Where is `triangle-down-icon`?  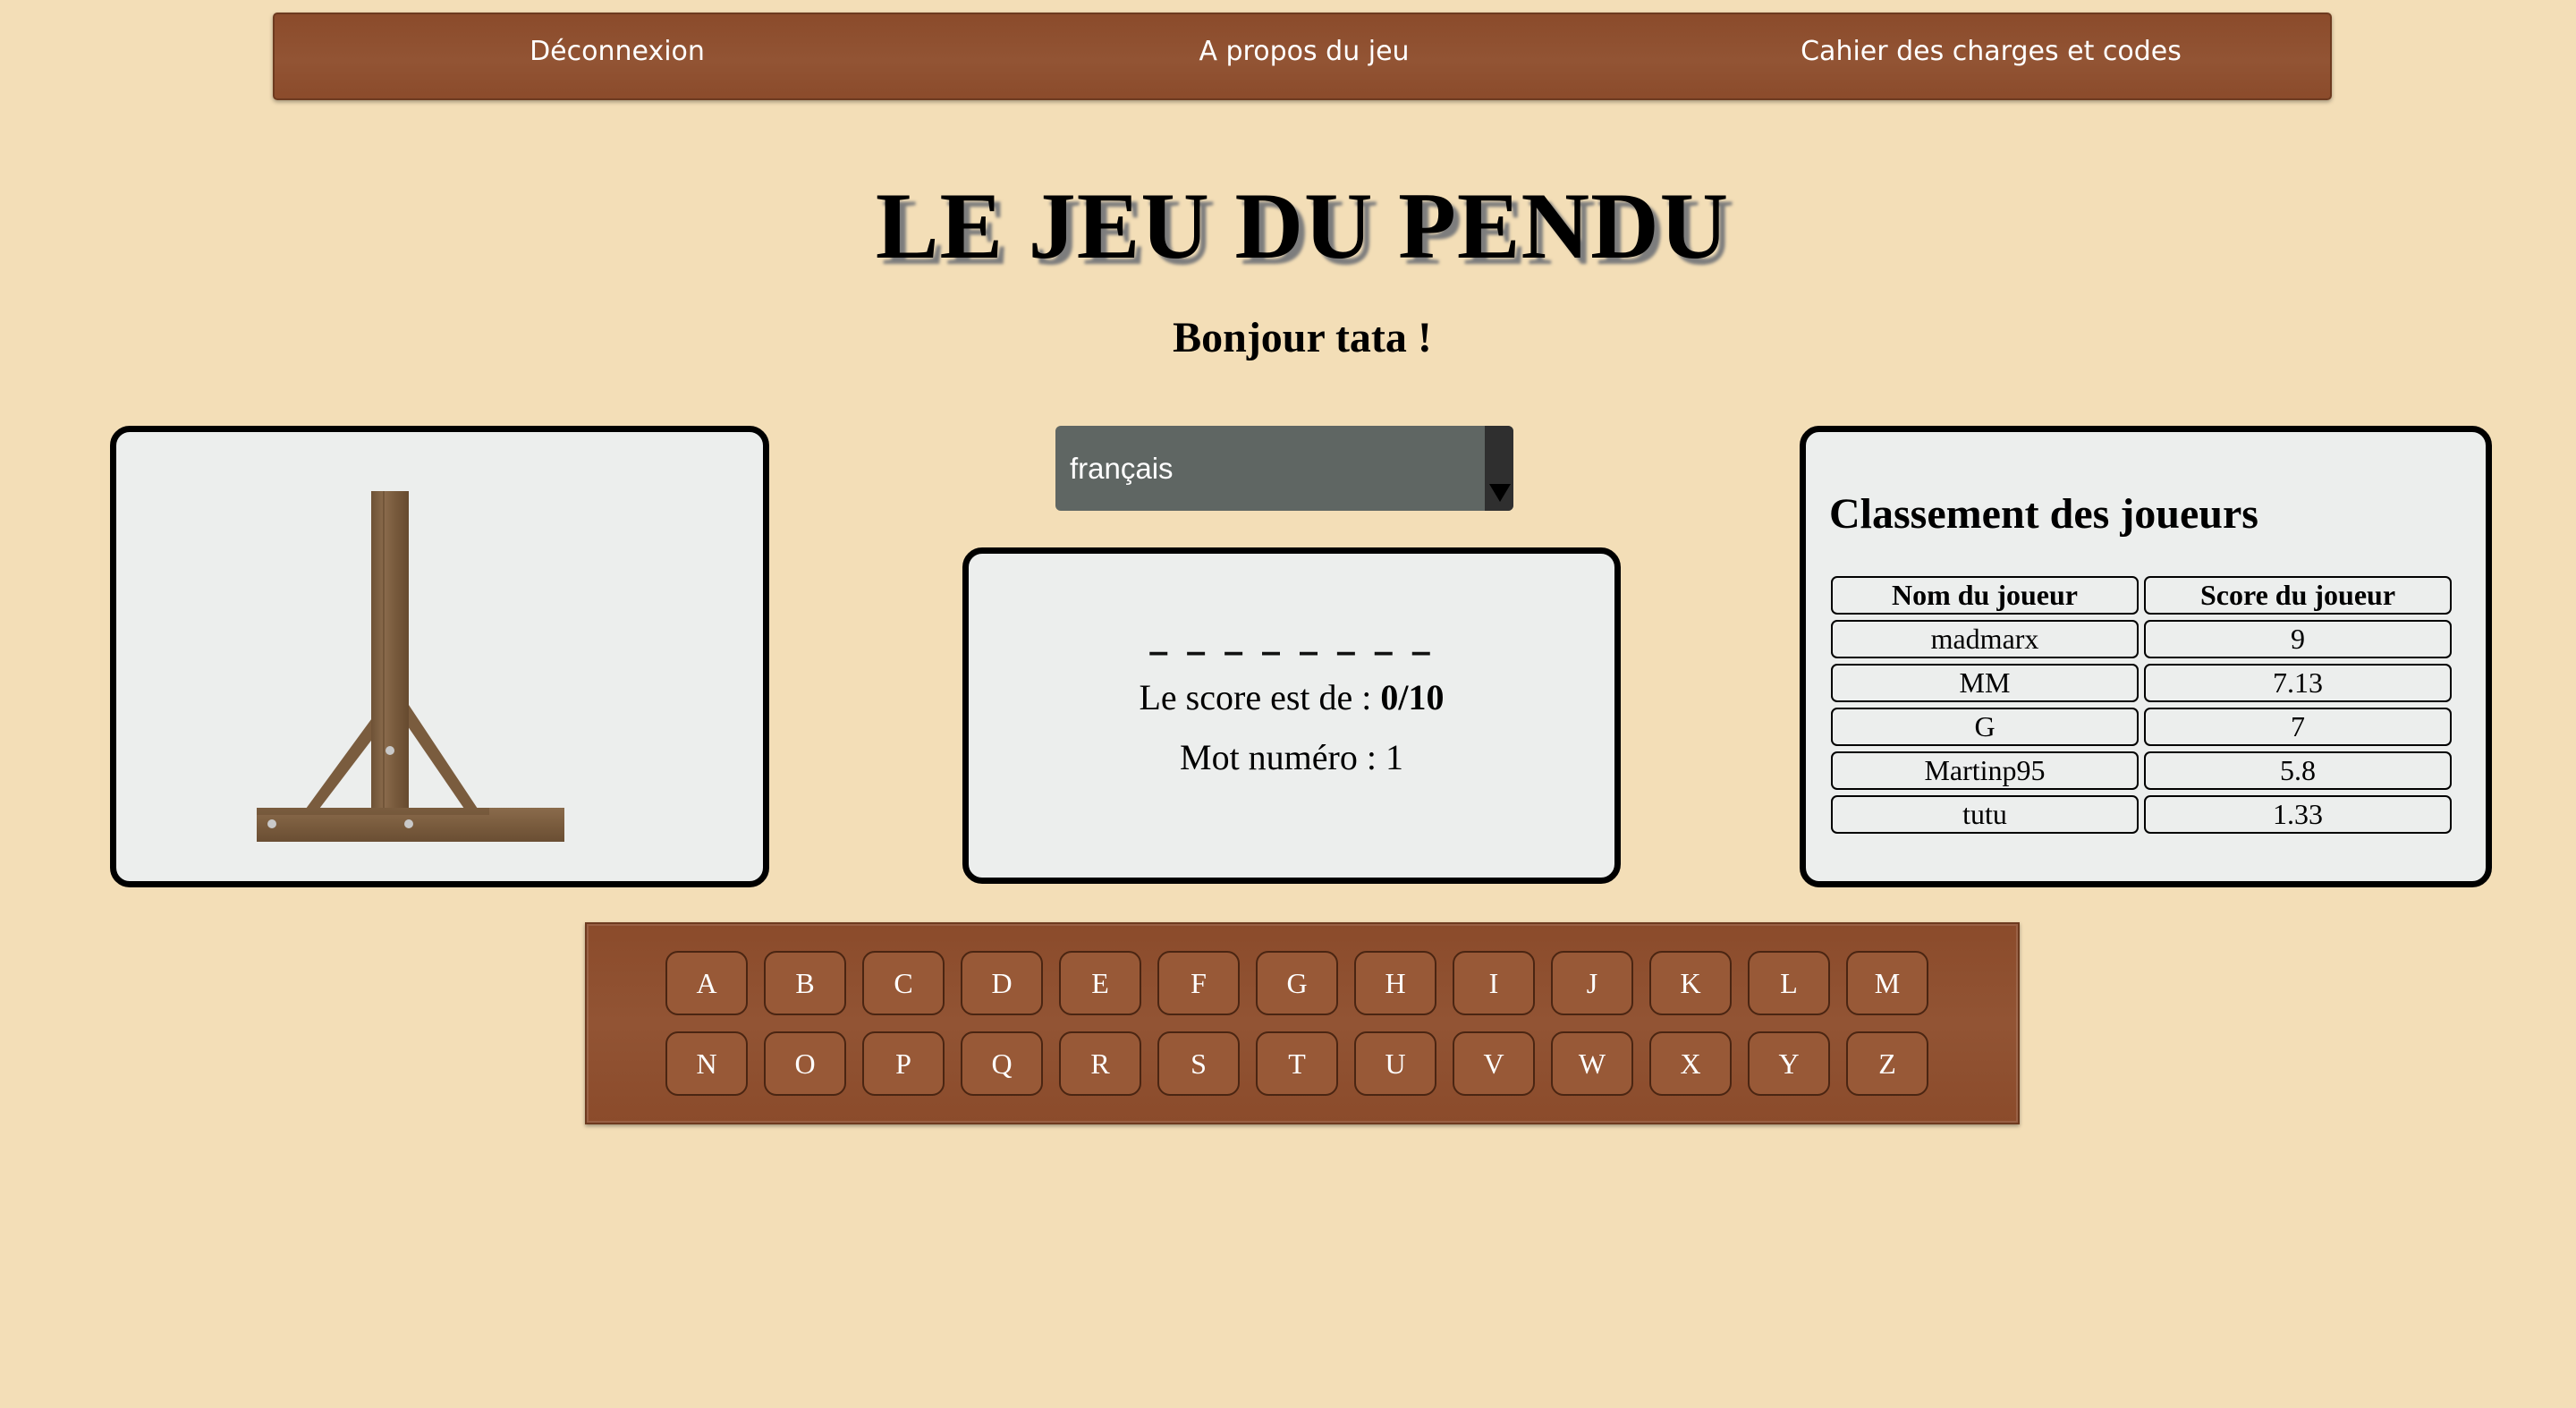
triangle-down-icon is located at coordinates (1500, 493).